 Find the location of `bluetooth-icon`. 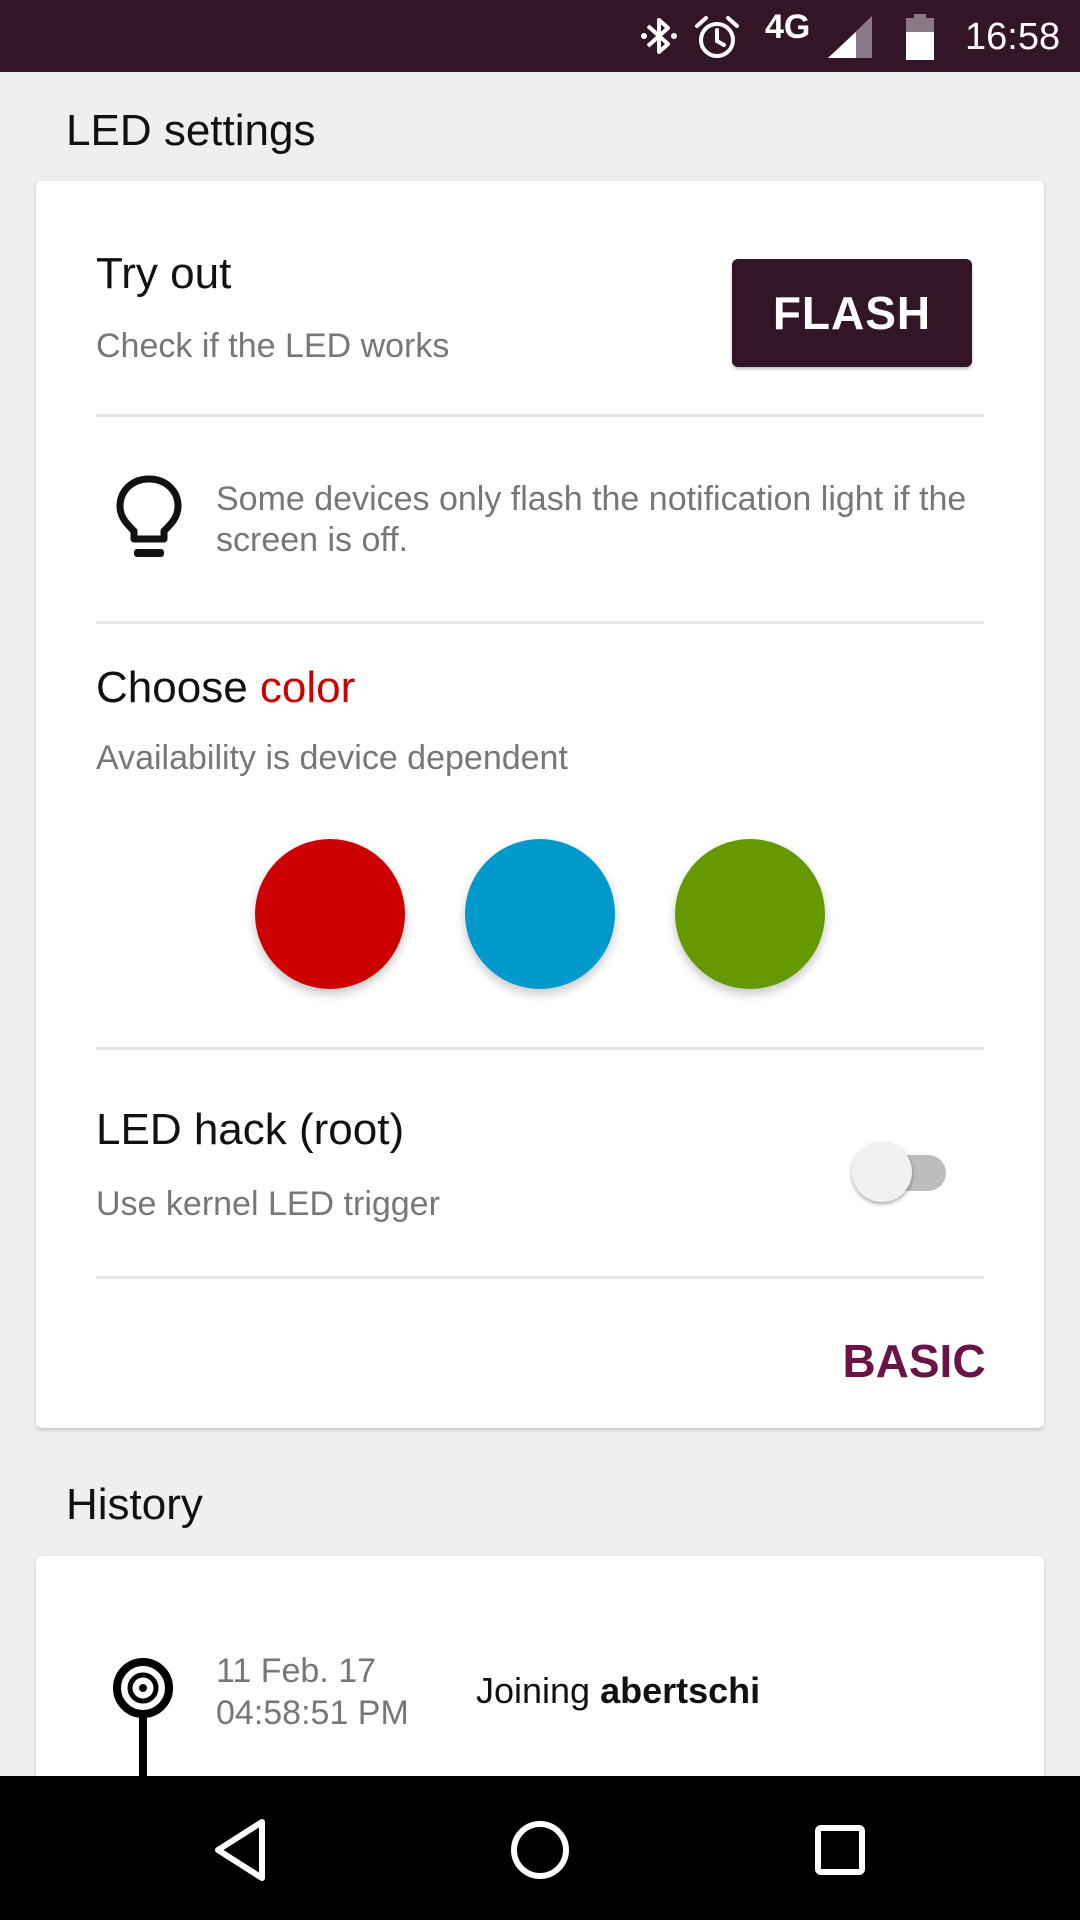

bluetooth-icon is located at coordinates (659, 36).